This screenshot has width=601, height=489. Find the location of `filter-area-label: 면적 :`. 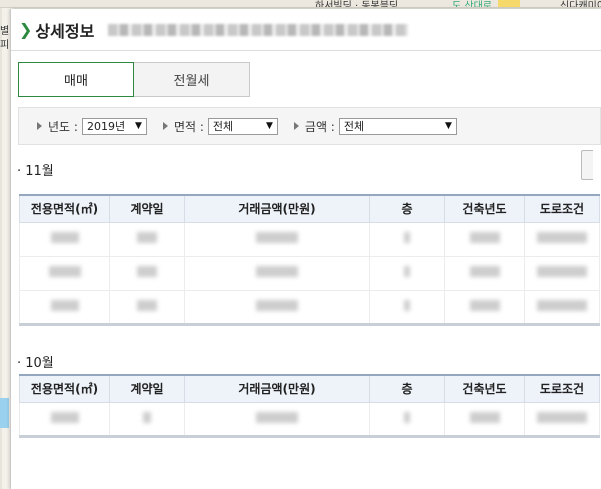

filter-area-label: 면적 : is located at coordinates (188, 126).